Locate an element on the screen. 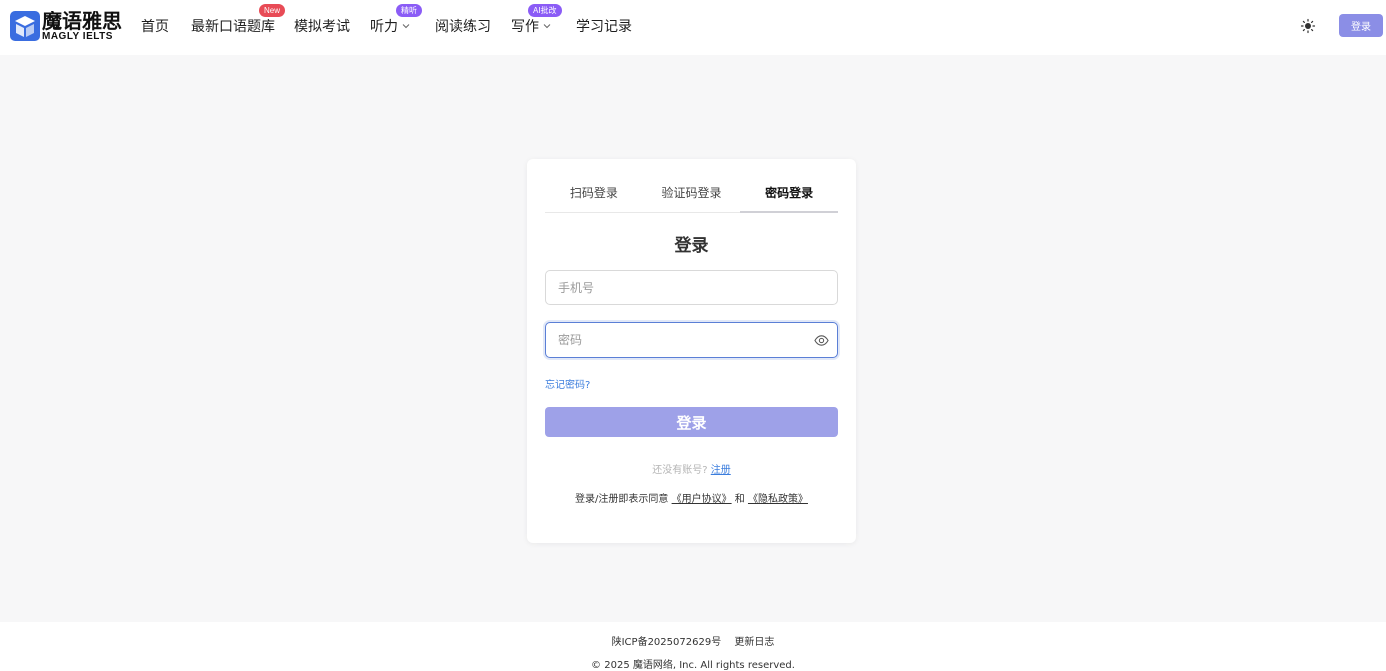 The height and width of the screenshot is (671, 1386). nav-item-label: 最新口语题库 is located at coordinates (233, 27).